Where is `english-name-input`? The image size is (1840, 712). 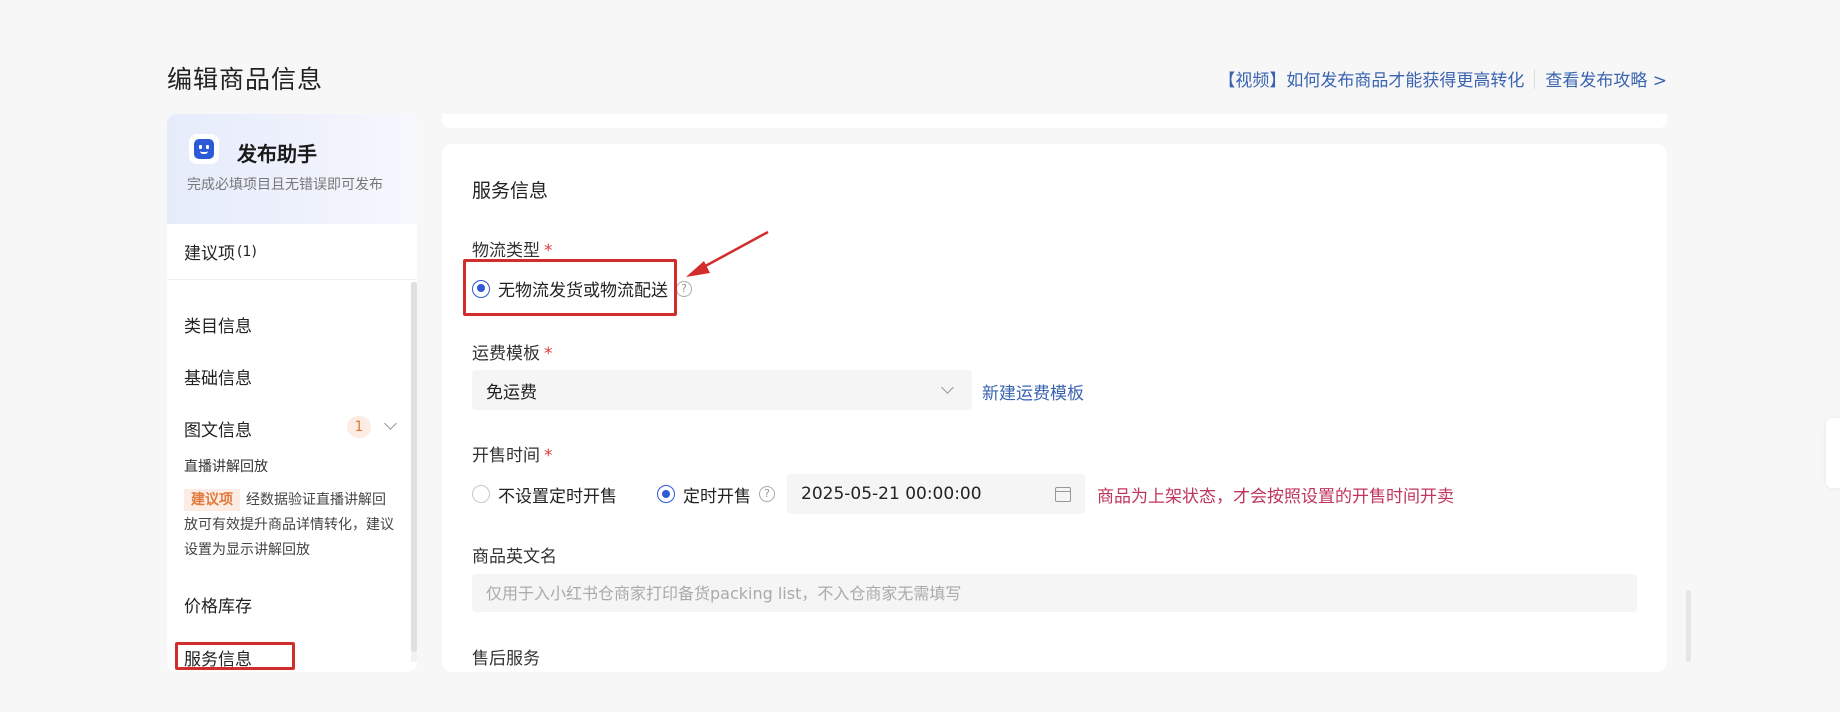 english-name-input is located at coordinates (1054, 593).